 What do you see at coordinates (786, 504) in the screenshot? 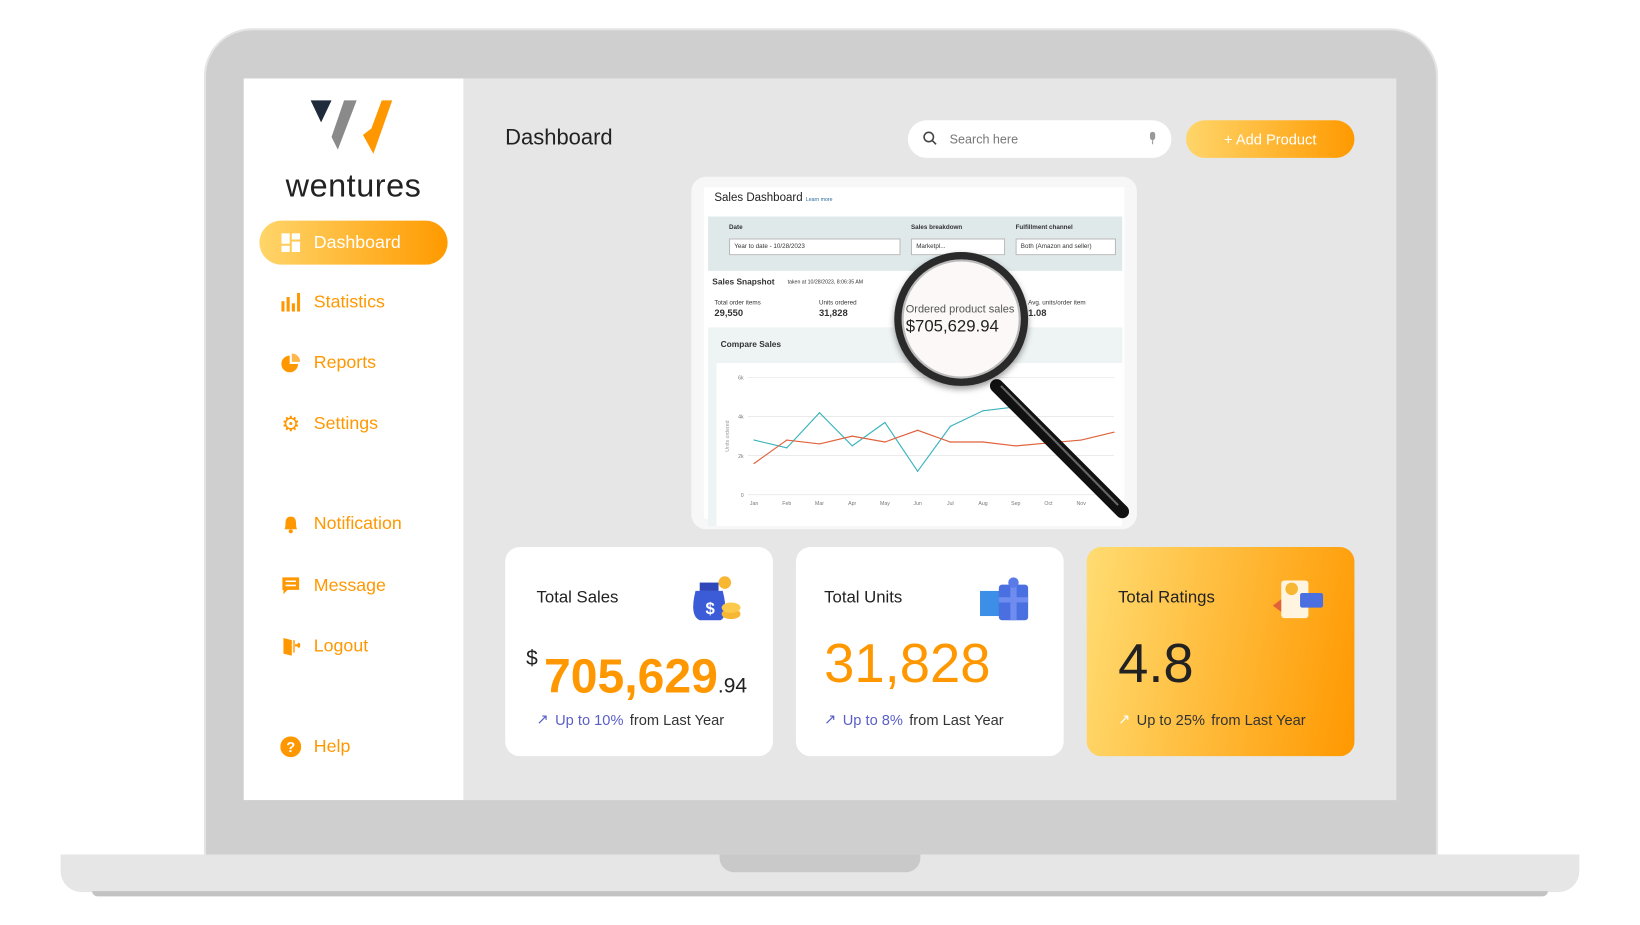
I see `x-tick-label: Feb` at bounding box center [786, 504].